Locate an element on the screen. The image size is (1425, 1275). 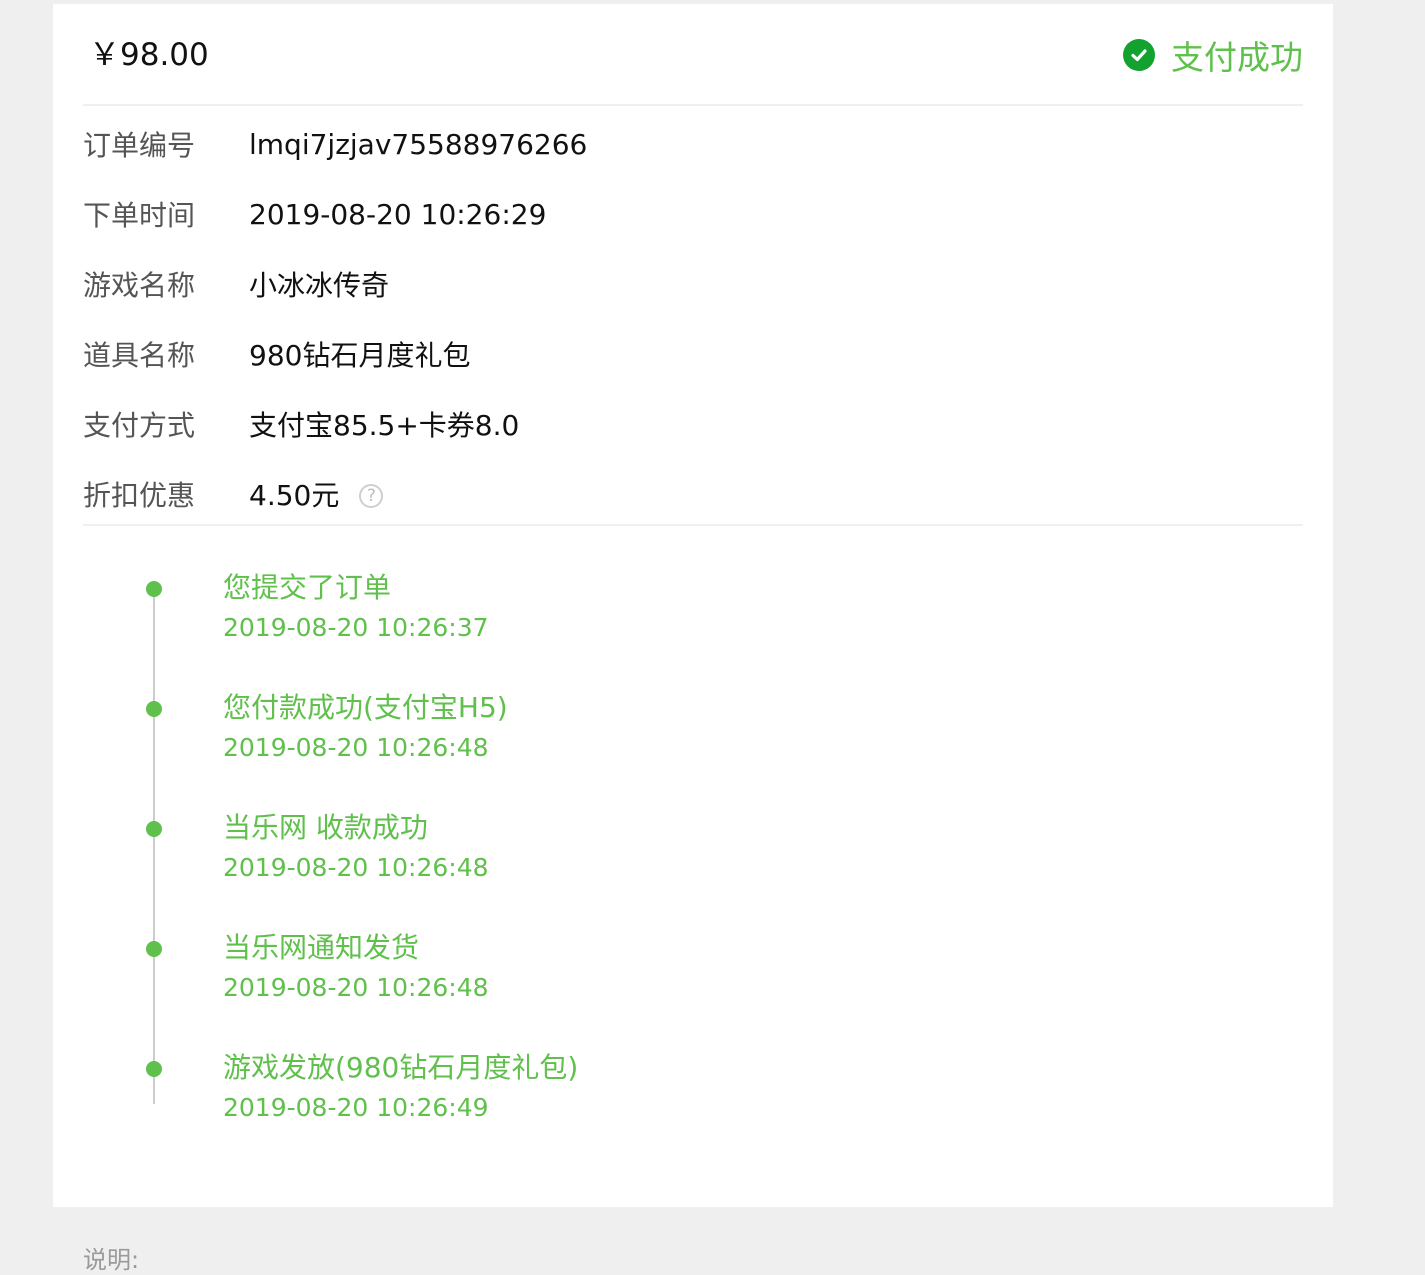
order-amount: ￥98.00 is located at coordinates (149, 55).